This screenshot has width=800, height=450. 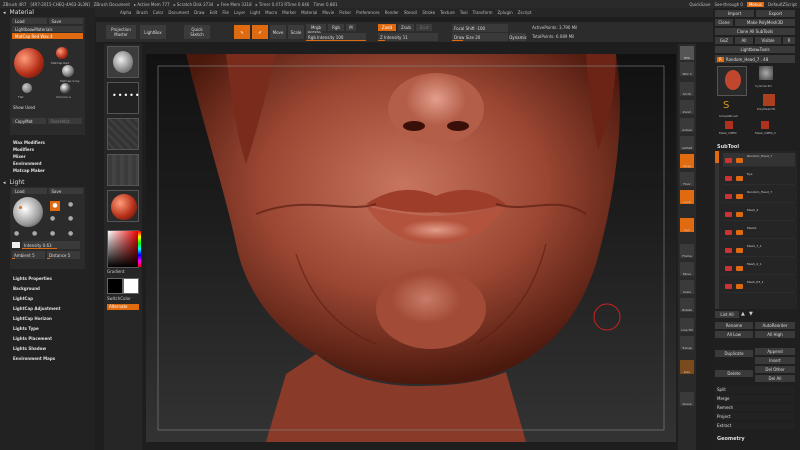 What do you see at coordinates (260, 32) in the screenshot?
I see `draw-mode-button: ✐` at bounding box center [260, 32].